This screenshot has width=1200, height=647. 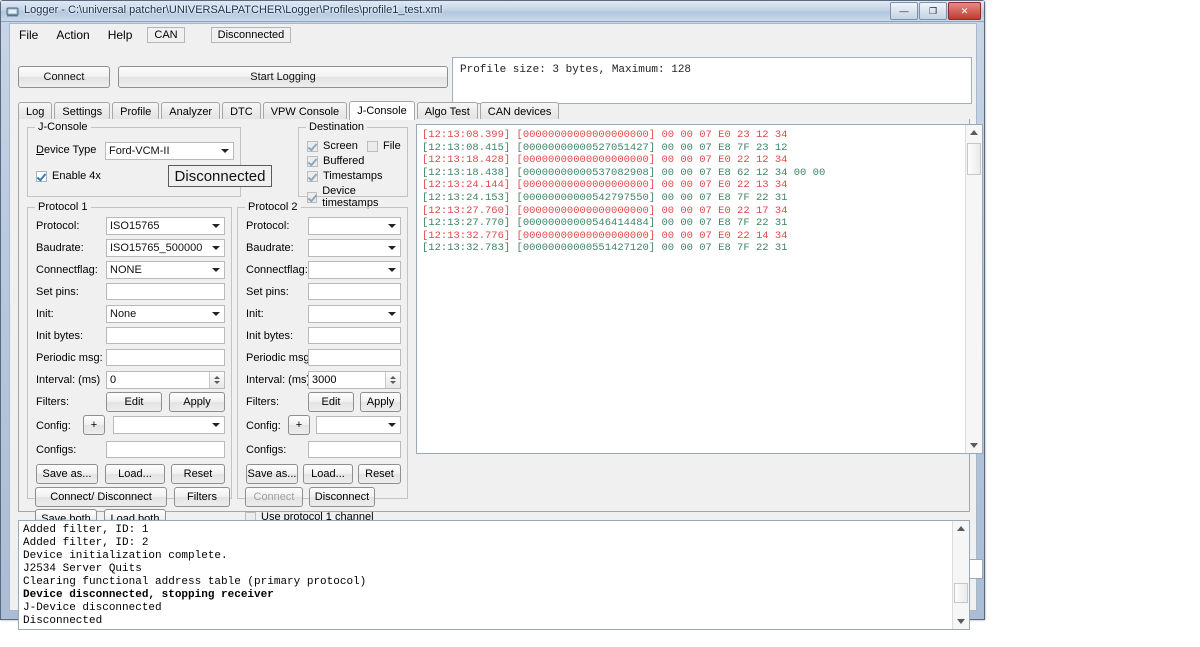 I want to click on p2-connectflag-combo, so click(x=354, y=270).